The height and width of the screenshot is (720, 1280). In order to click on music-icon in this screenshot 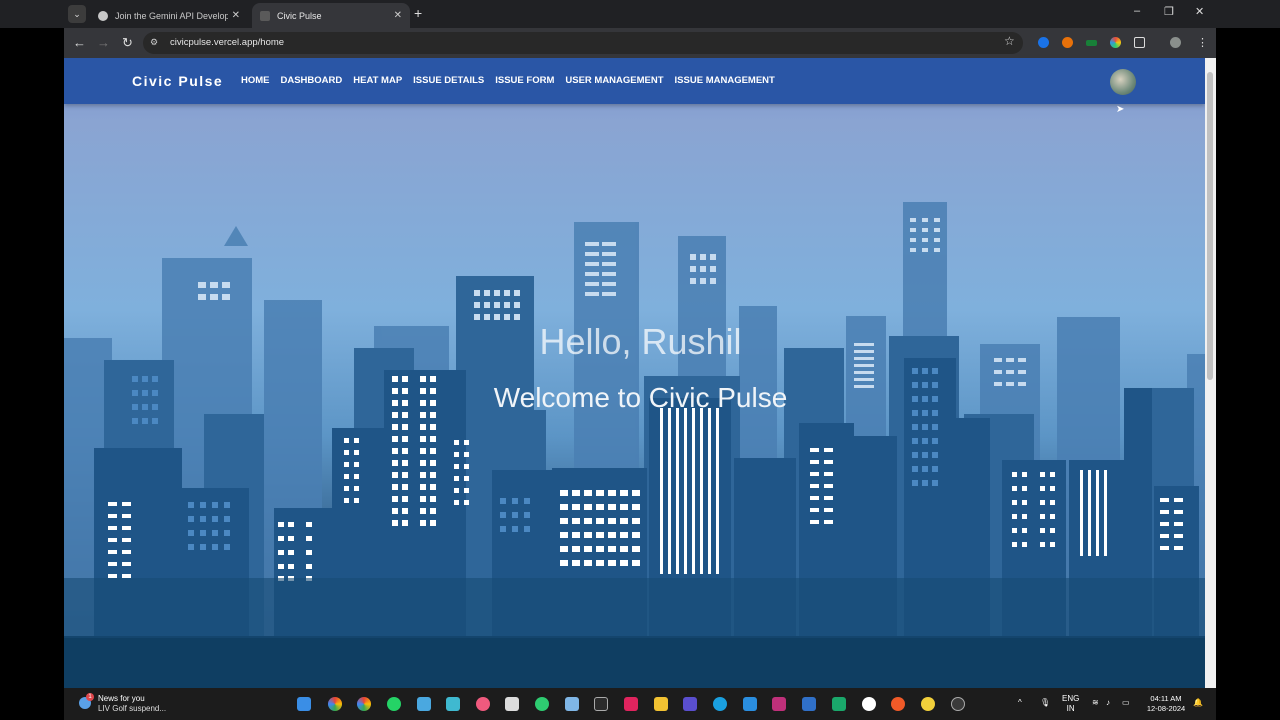, I will do `click(483, 704)`.